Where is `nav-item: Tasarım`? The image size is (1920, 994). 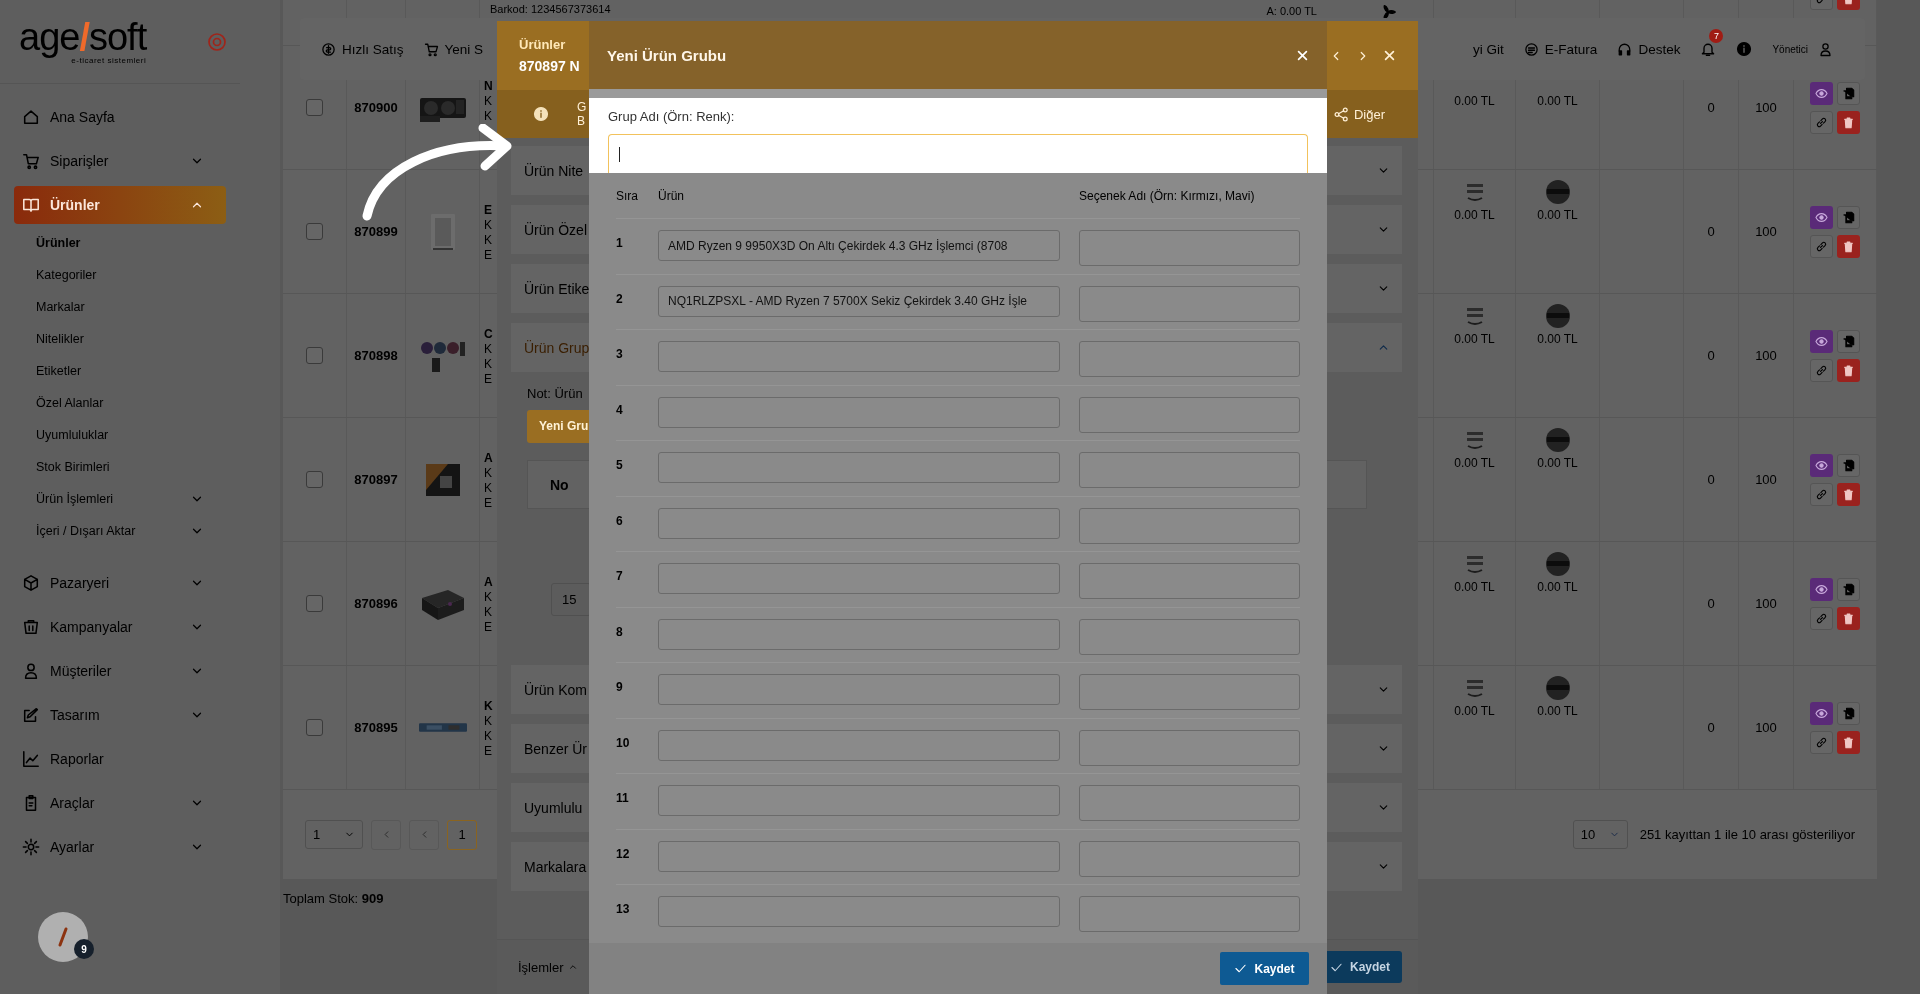
nav-item: Tasarım is located at coordinates (120, 715).